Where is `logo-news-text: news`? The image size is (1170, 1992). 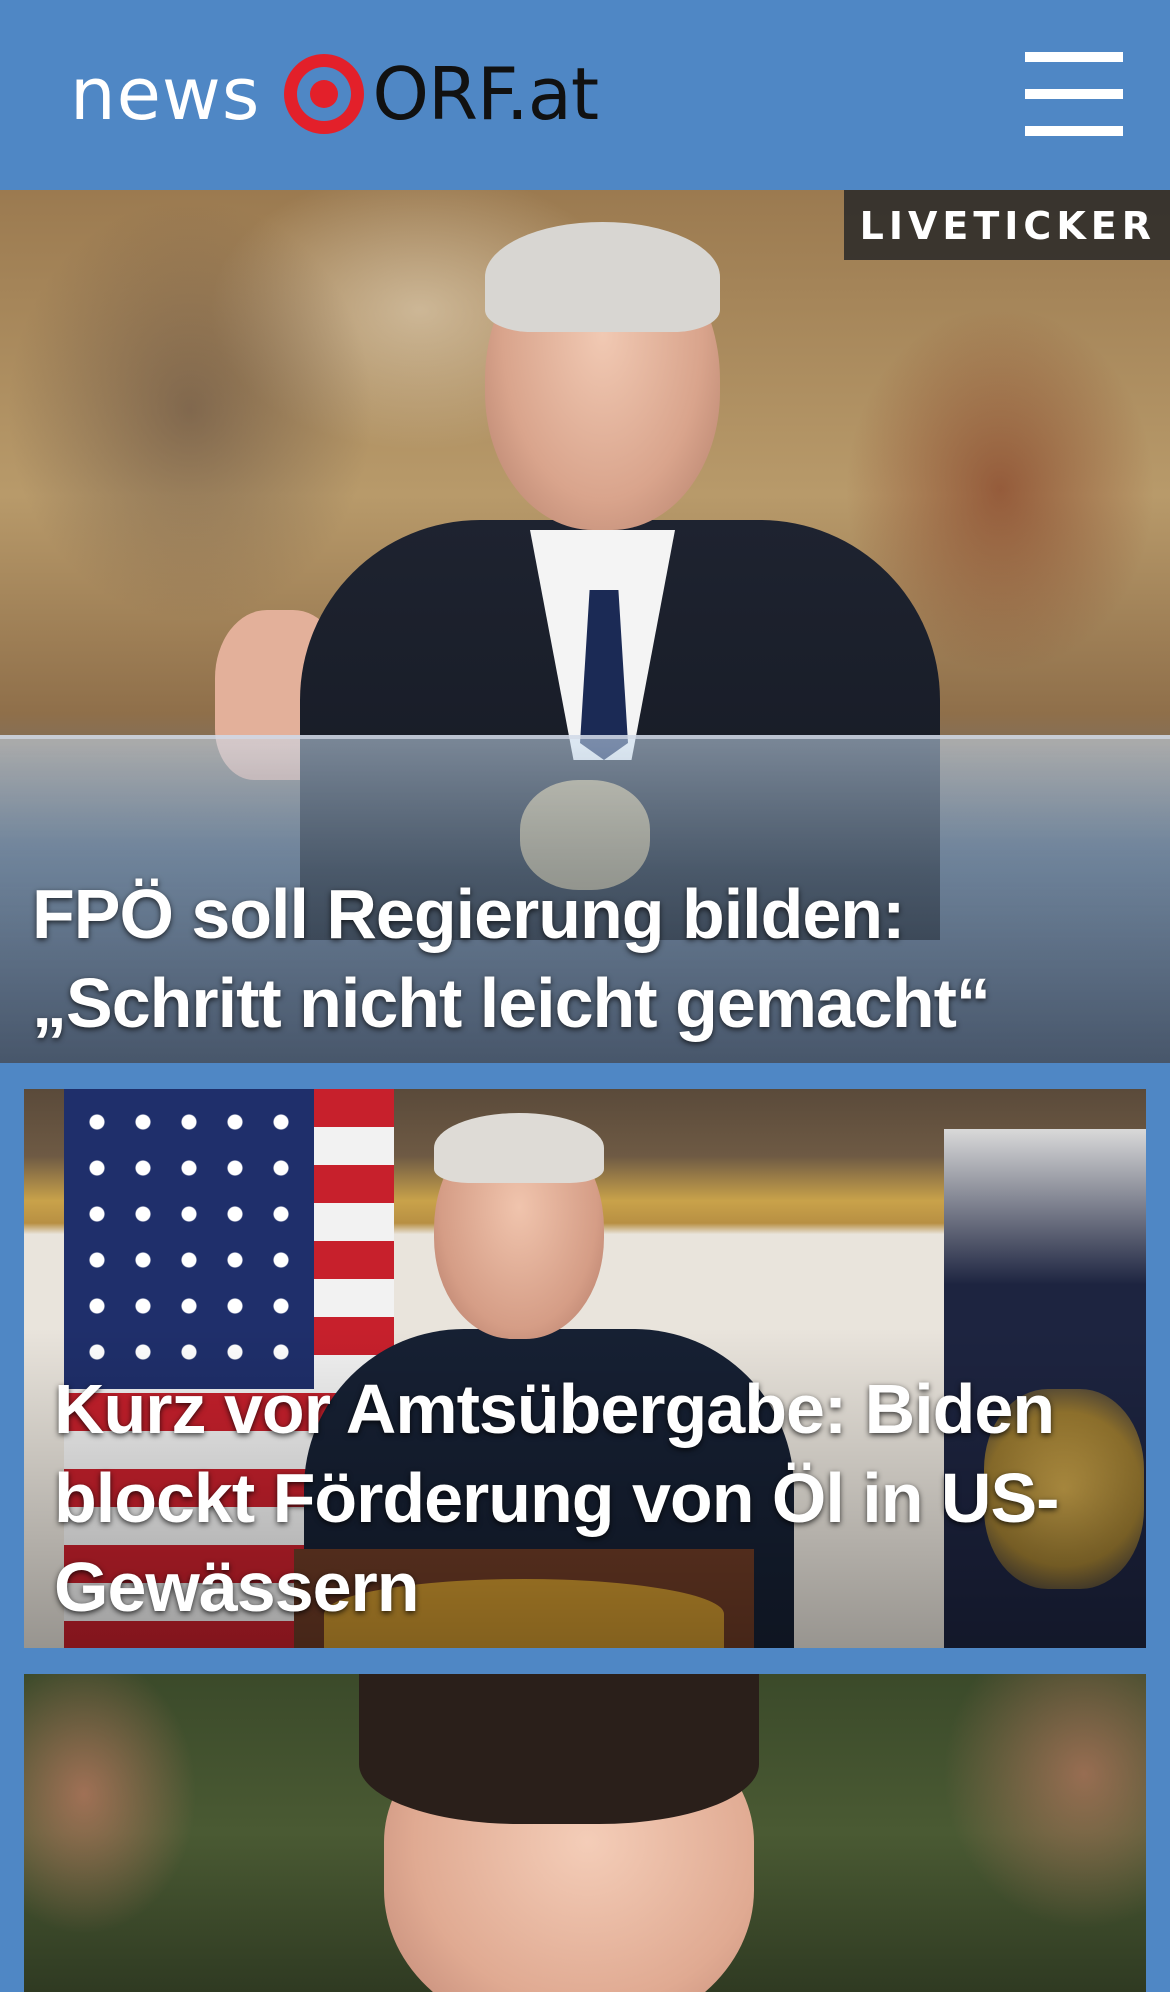 logo-news-text: news is located at coordinates (165, 94).